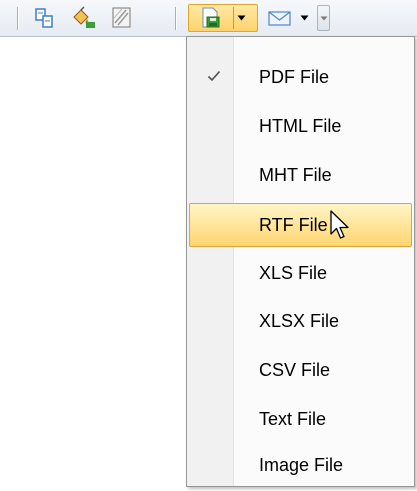 The width and height of the screenshot is (417, 491). What do you see at coordinates (233, 18) in the screenshot?
I see `split-button-divider` at bounding box center [233, 18].